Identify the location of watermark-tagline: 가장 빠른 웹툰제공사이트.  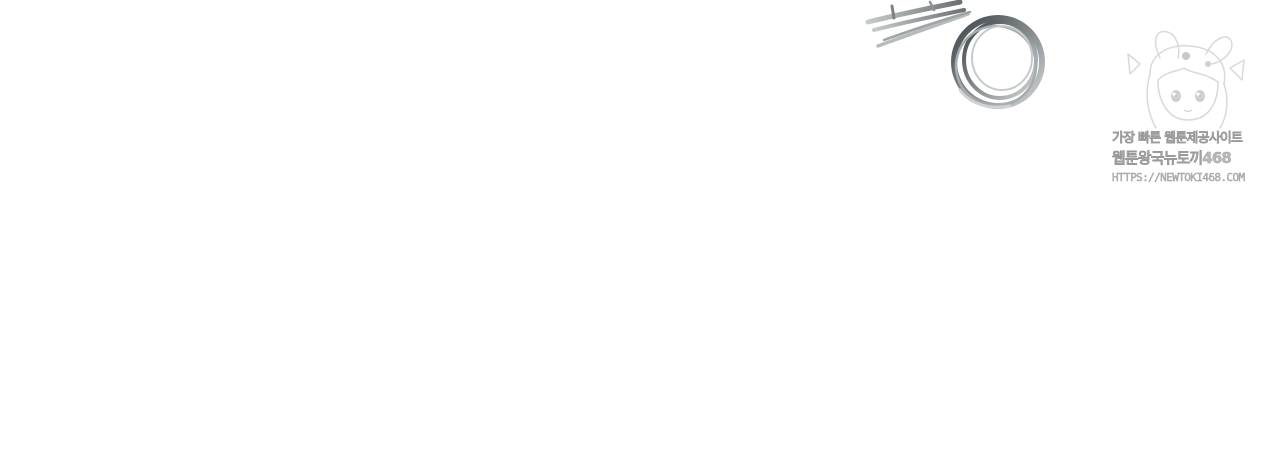
(1177, 138).